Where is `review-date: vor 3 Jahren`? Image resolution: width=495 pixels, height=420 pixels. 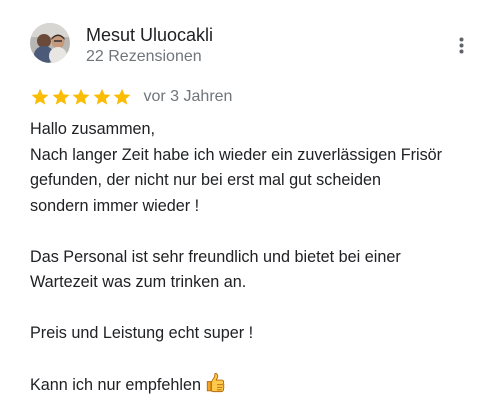
review-date: vor 3 Jahren is located at coordinates (188, 96).